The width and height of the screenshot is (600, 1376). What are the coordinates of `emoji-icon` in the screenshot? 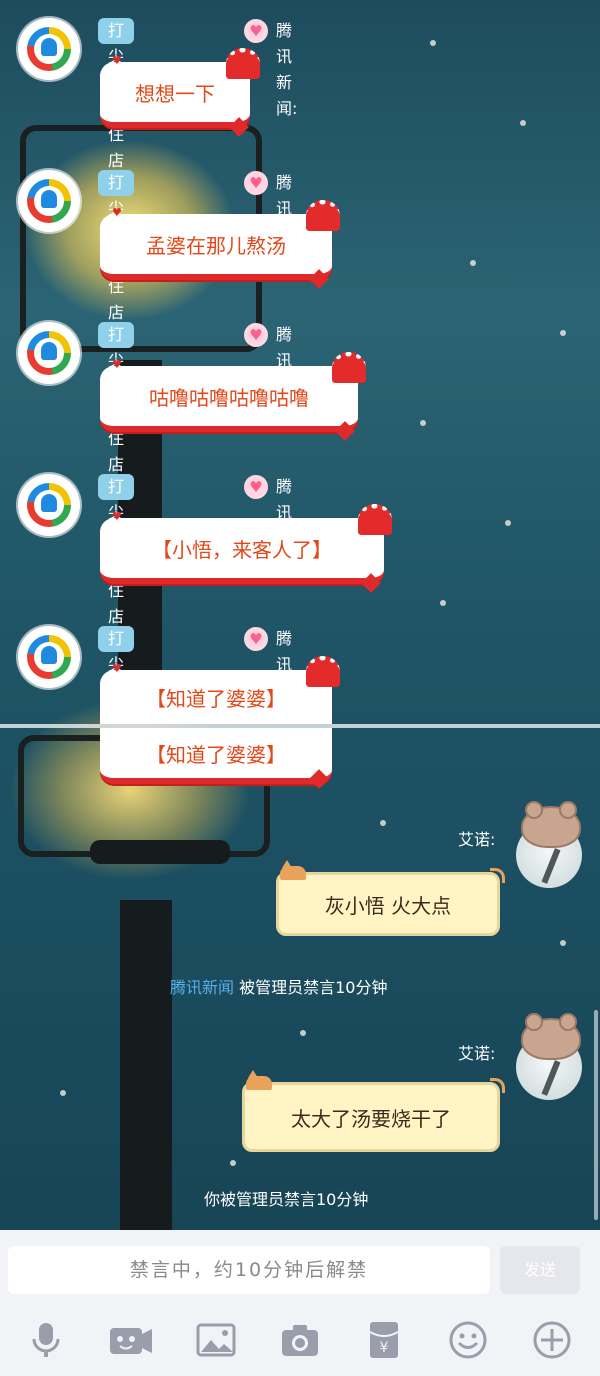 It's located at (468, 1340).